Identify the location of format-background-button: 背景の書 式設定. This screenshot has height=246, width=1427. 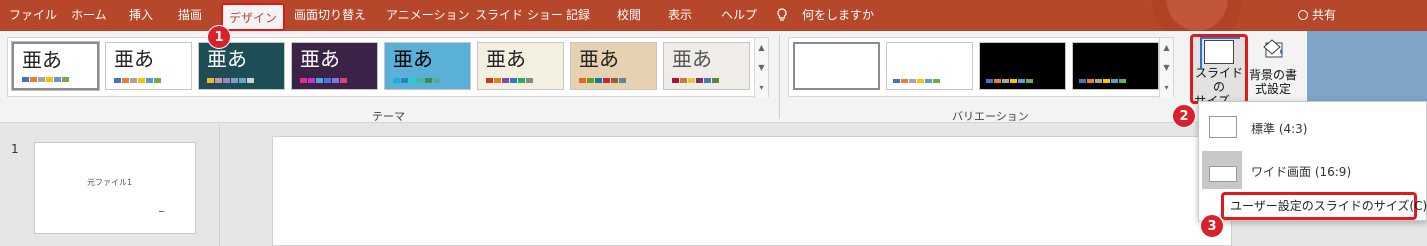
(1273, 70).